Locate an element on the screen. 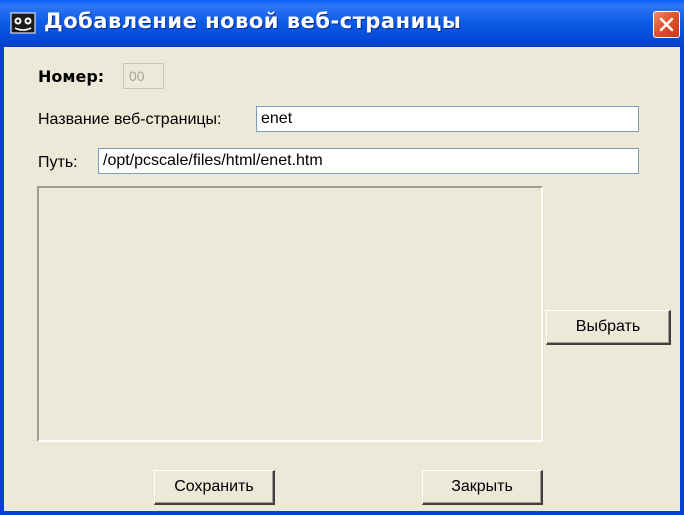 The height and width of the screenshot is (515, 684). close-window-button is located at coordinates (666, 24).